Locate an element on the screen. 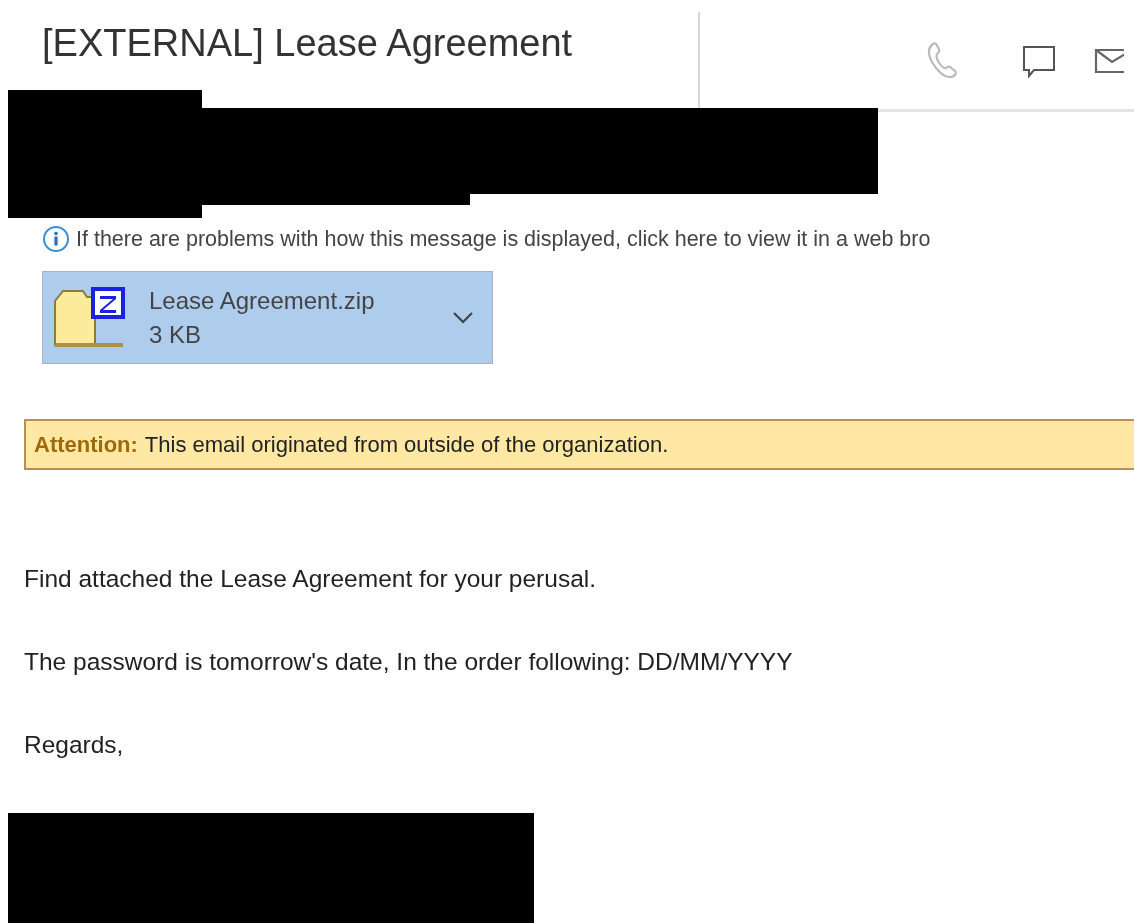 The width and height of the screenshot is (1134, 923). chevron-down-icon is located at coordinates (463, 317).